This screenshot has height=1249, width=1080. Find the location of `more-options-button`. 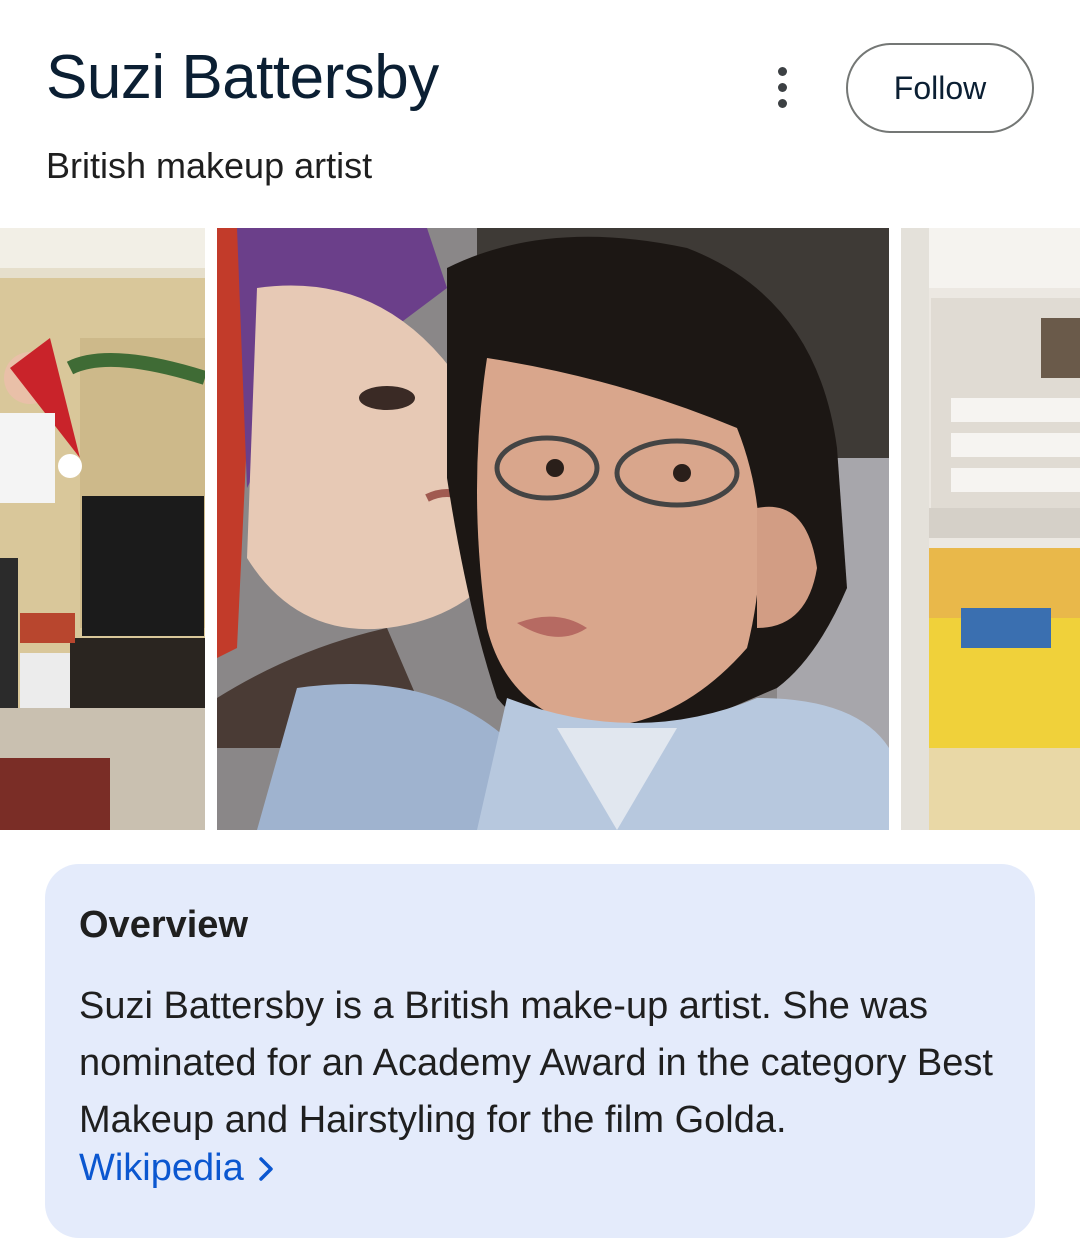

more-options-button is located at coordinates (782, 87).